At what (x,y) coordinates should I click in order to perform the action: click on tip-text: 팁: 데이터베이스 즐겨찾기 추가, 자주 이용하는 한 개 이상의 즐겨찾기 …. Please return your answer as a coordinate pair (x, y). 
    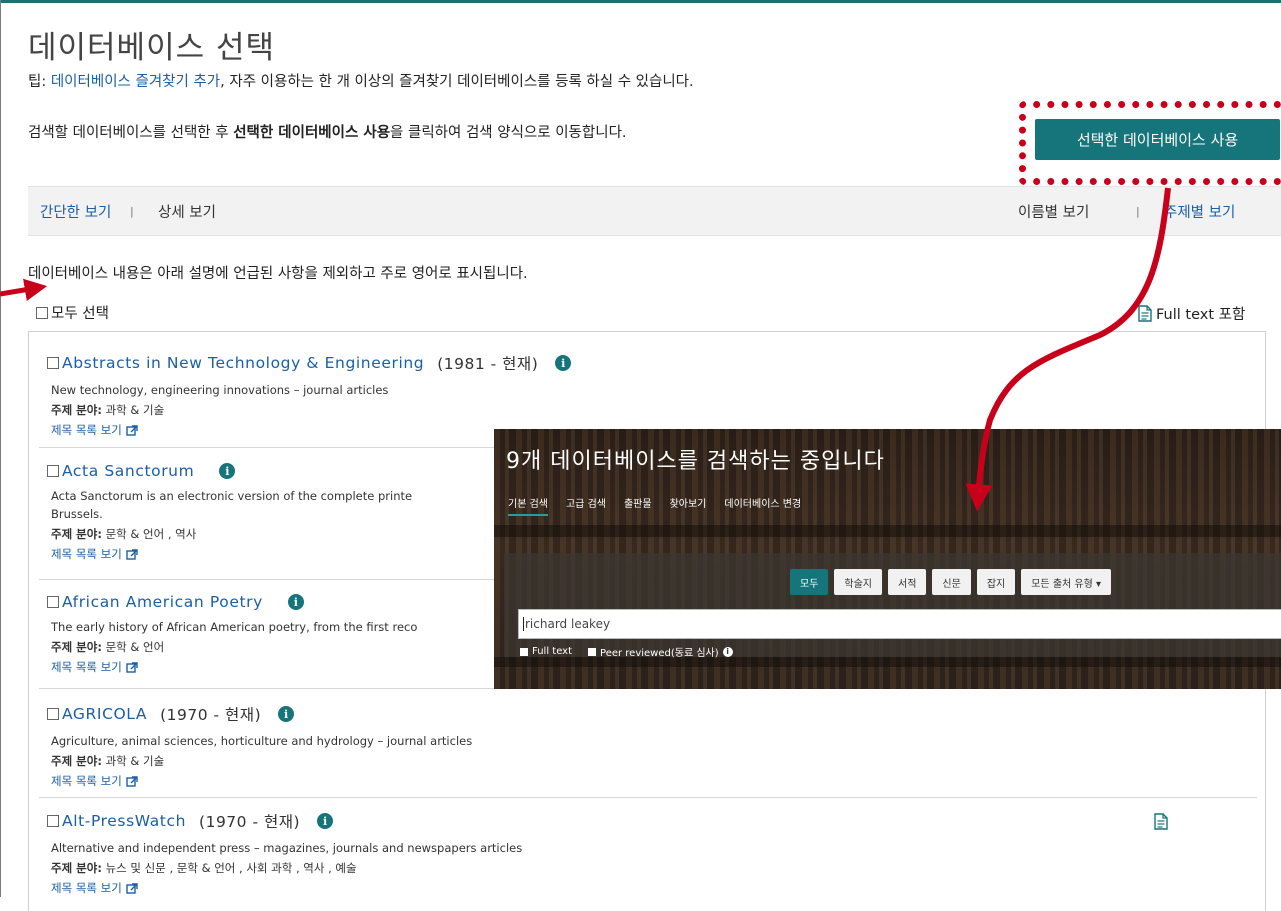
    Looking at the image, I should click on (361, 80).